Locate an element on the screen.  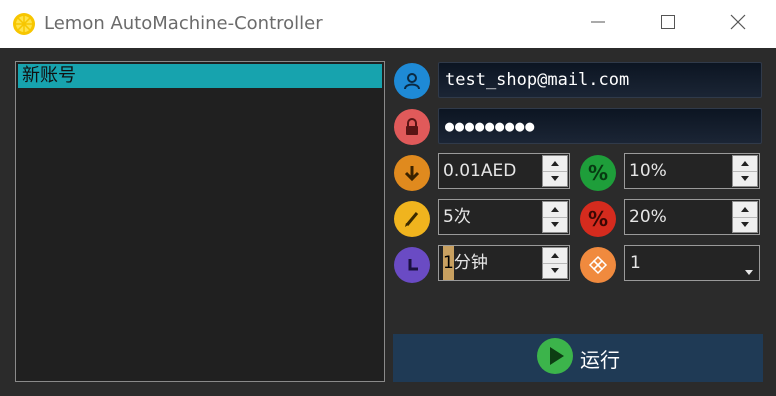
run-button-label: 运行 is located at coordinates (600, 359).